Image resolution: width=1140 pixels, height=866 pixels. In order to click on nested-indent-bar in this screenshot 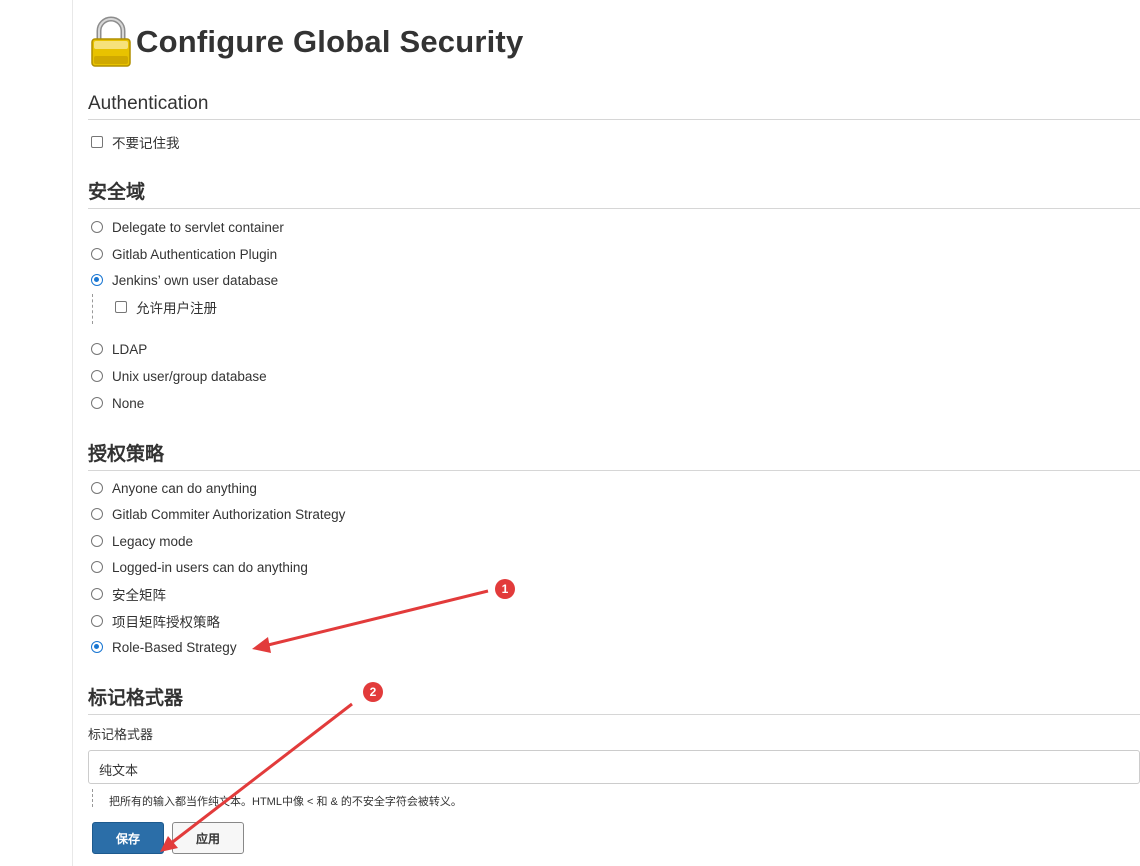, I will do `click(92, 309)`.